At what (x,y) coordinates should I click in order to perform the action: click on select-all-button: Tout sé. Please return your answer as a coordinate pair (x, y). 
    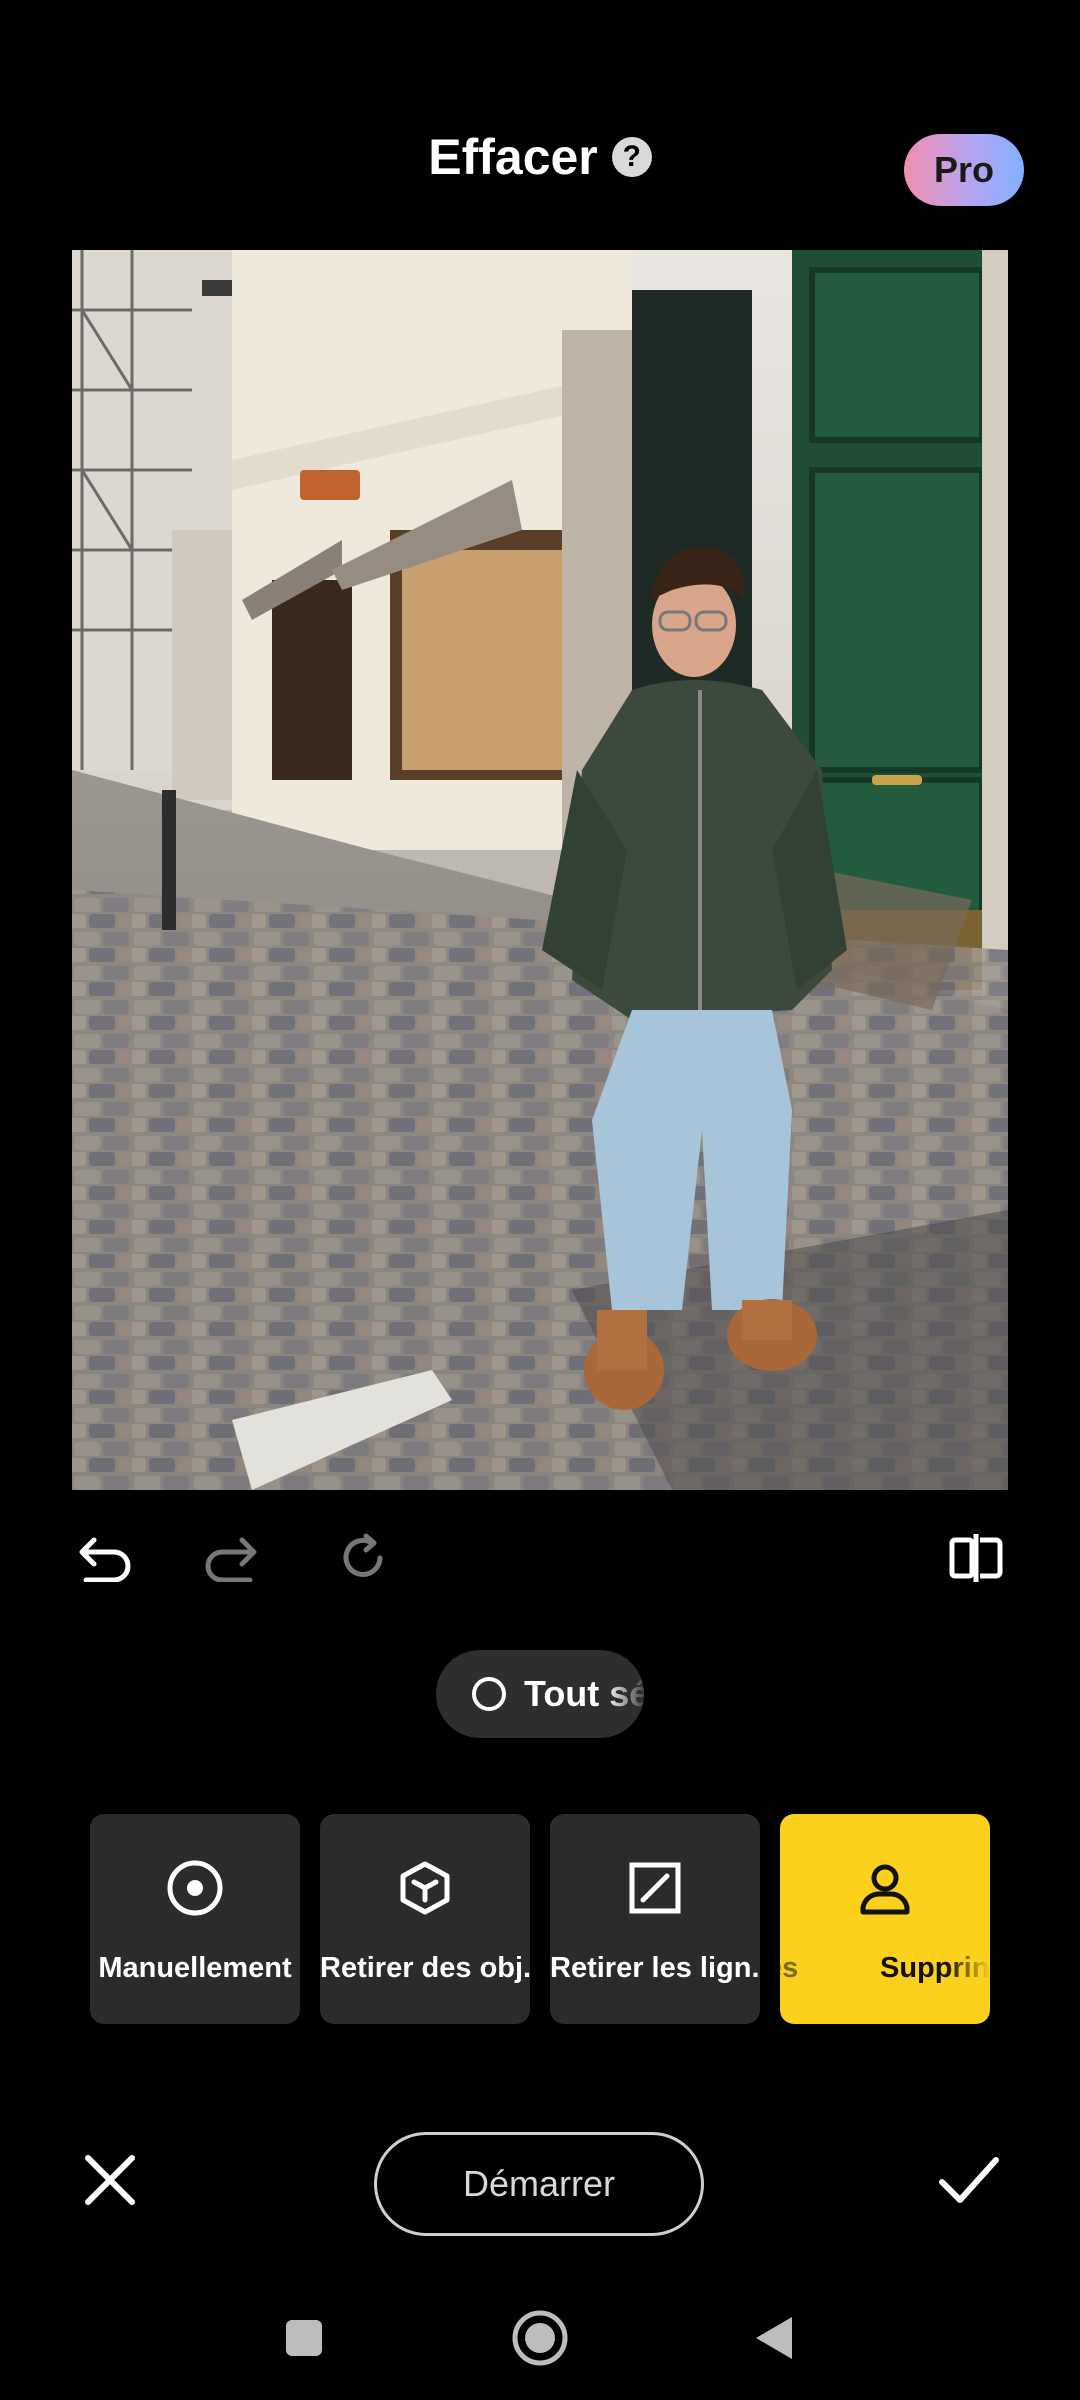
    Looking at the image, I should click on (540, 1694).